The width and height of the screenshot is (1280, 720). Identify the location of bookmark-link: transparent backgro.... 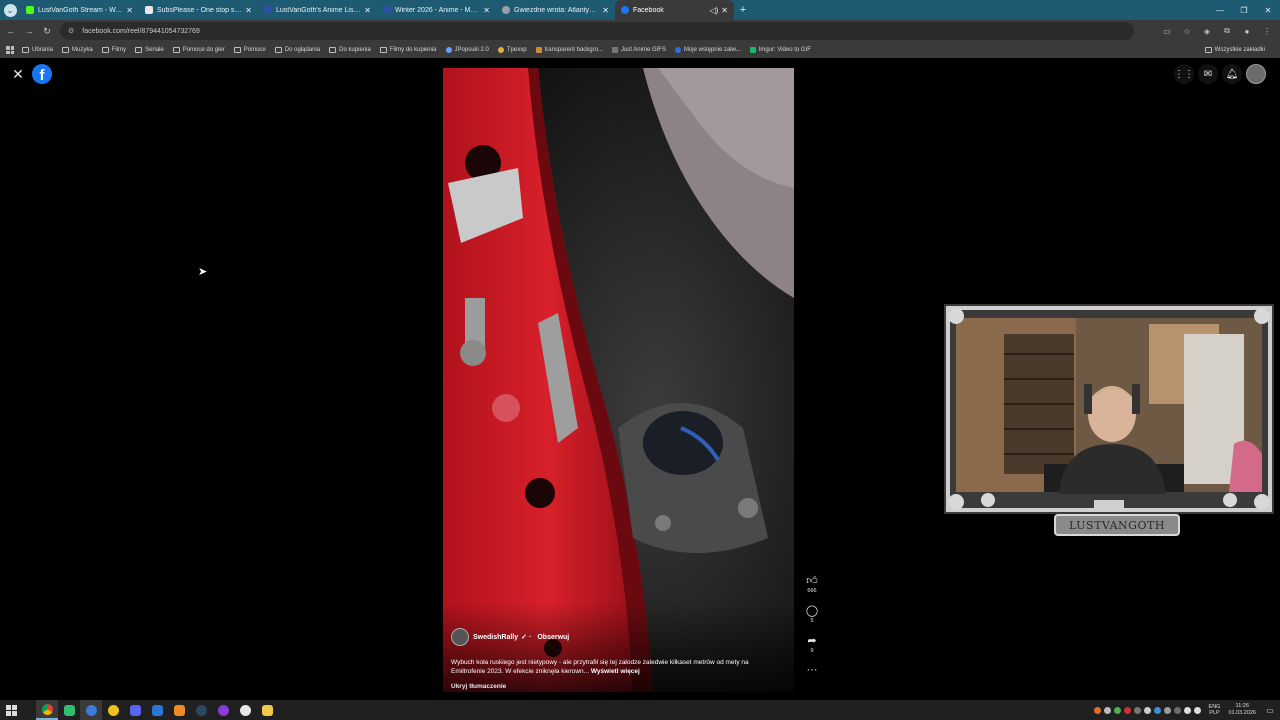
(569, 50).